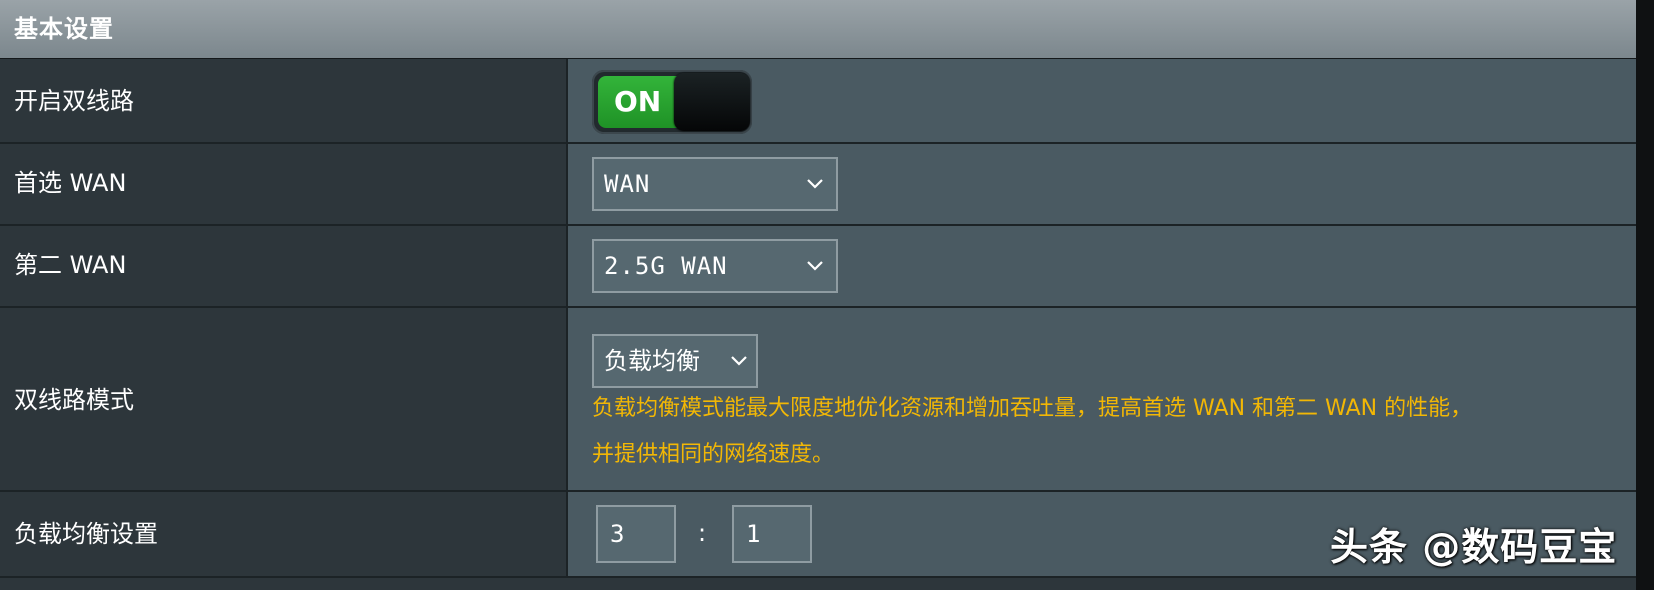 This screenshot has width=1654, height=590. Describe the element at coordinates (70, 183) in the screenshot. I see `primary-wan-label: 首选 WAN` at that location.